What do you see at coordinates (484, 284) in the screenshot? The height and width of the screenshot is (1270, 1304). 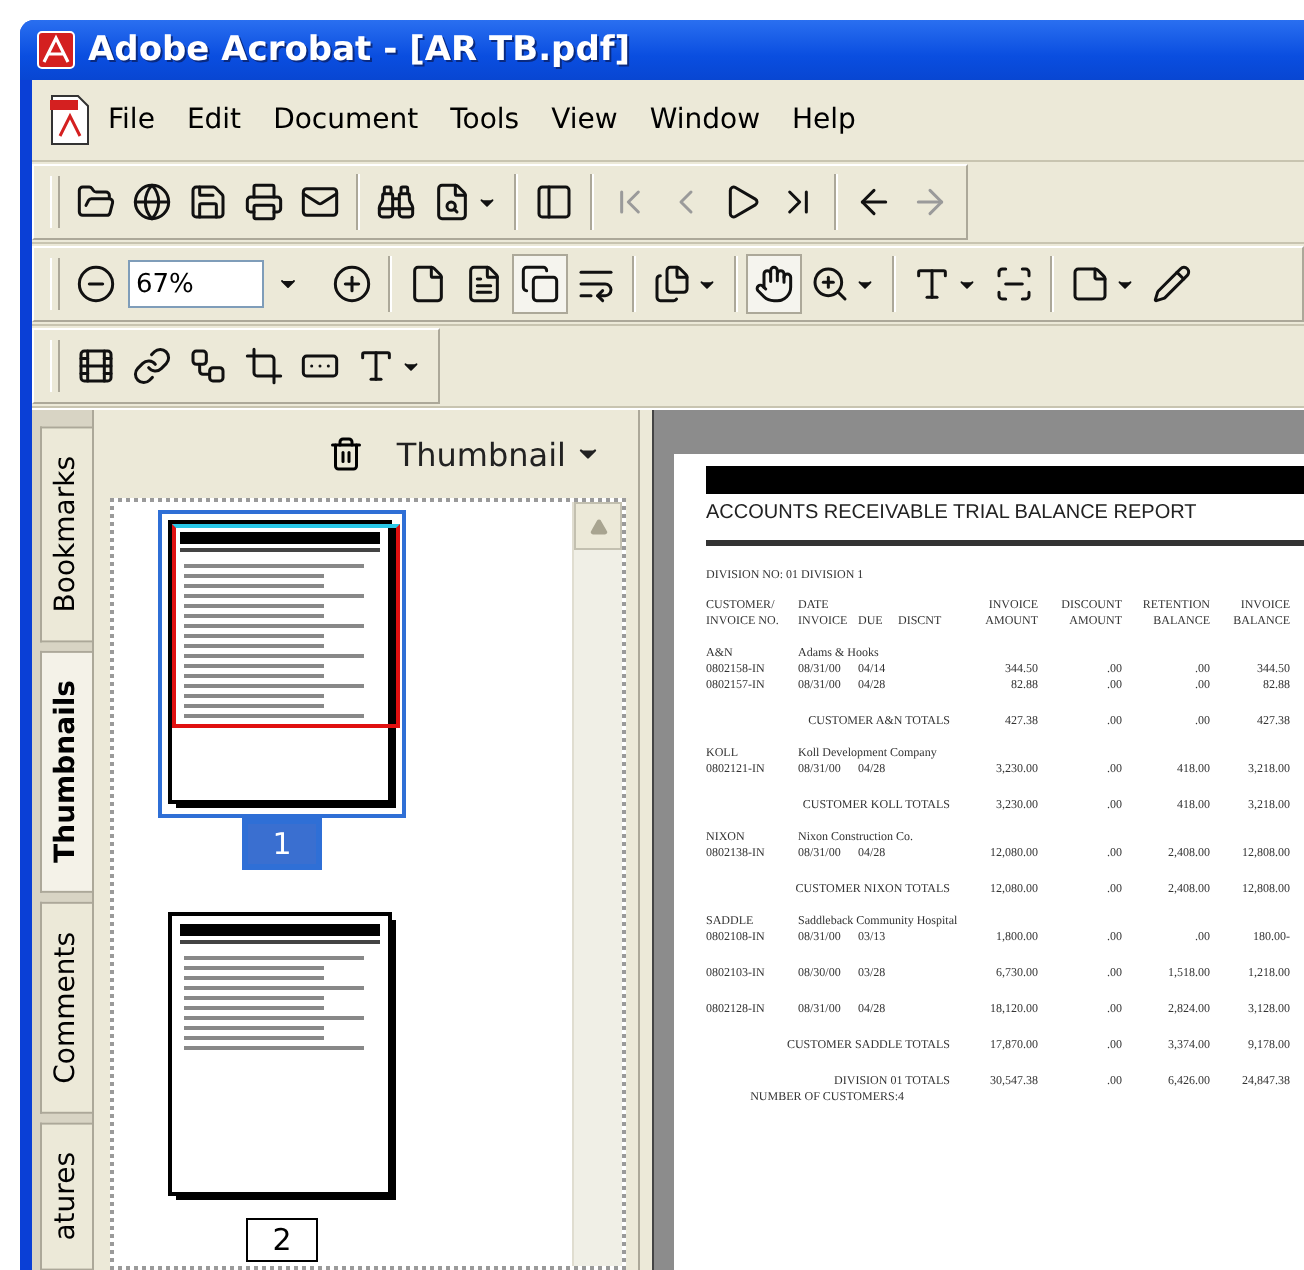 I see `page-width-icon` at bounding box center [484, 284].